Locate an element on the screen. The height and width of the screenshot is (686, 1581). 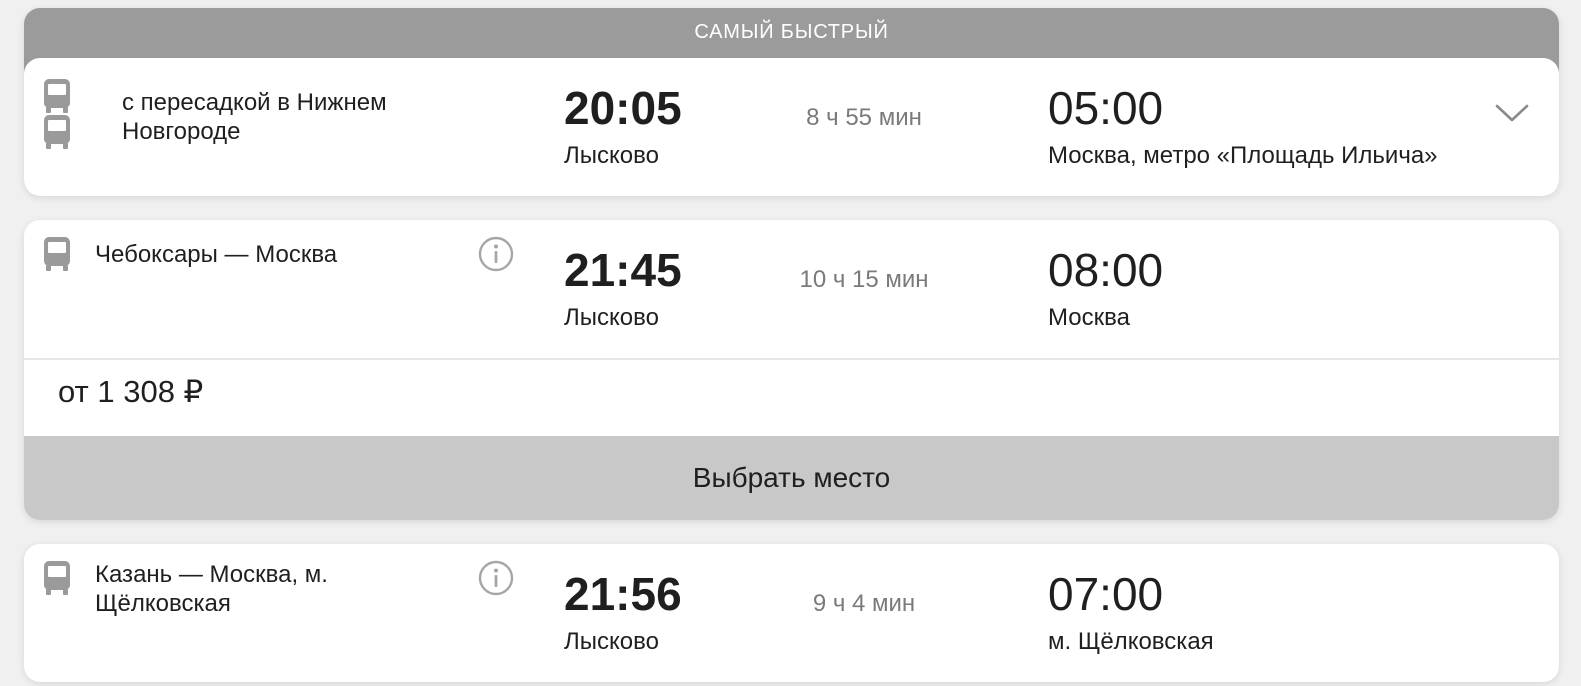
route-name: Чебоксары — Москва is located at coordinates (216, 254).